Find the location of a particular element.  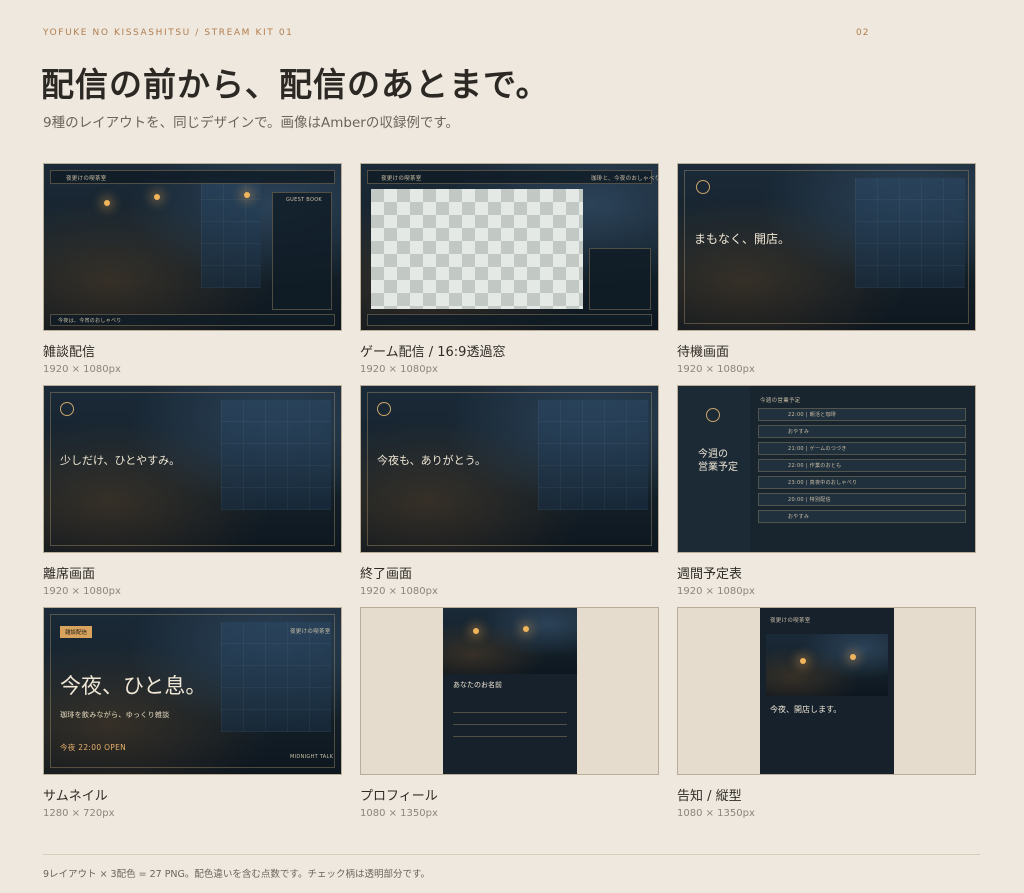

card-title: 離席画面 is located at coordinates (69, 574).